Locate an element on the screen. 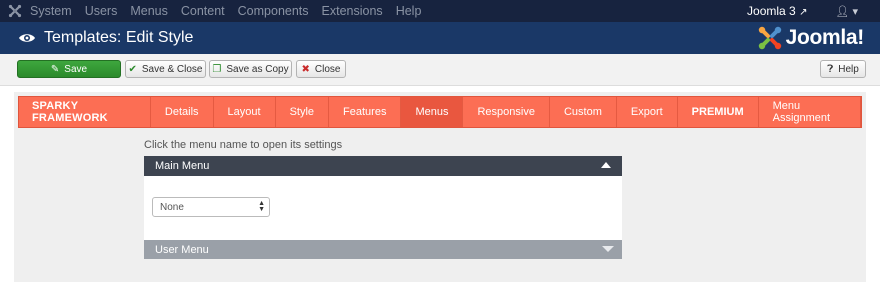 The image size is (880, 282). caret-up-icon is located at coordinates (606, 165).